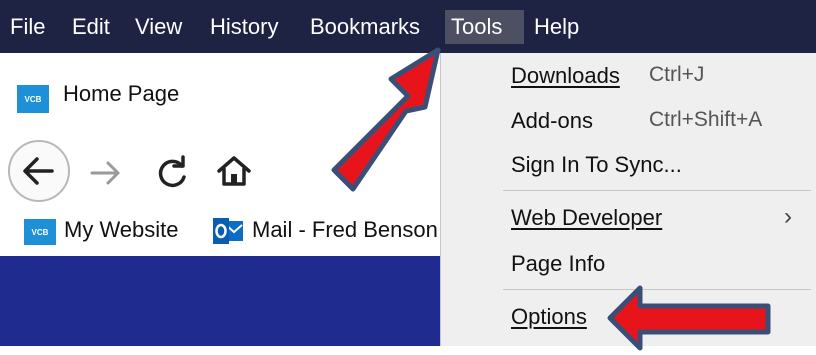  What do you see at coordinates (408, 350) in the screenshot?
I see `bottom-margin` at bounding box center [408, 350].